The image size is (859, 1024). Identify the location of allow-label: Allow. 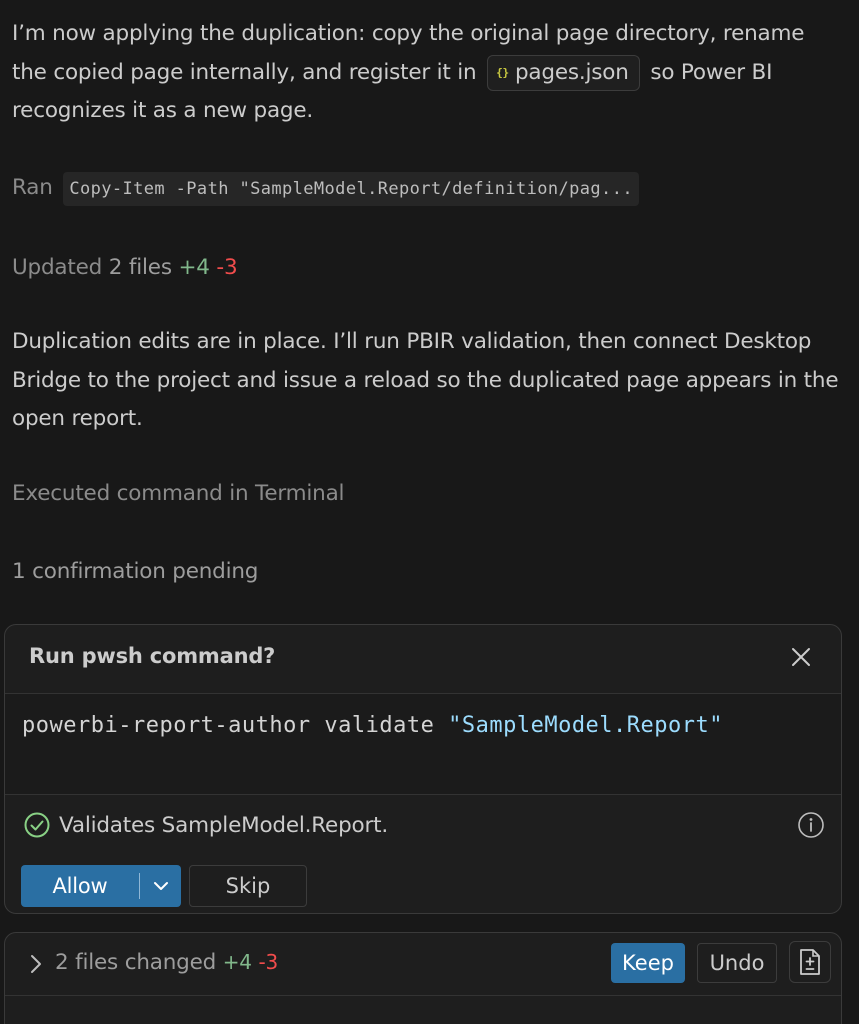
(80, 886).